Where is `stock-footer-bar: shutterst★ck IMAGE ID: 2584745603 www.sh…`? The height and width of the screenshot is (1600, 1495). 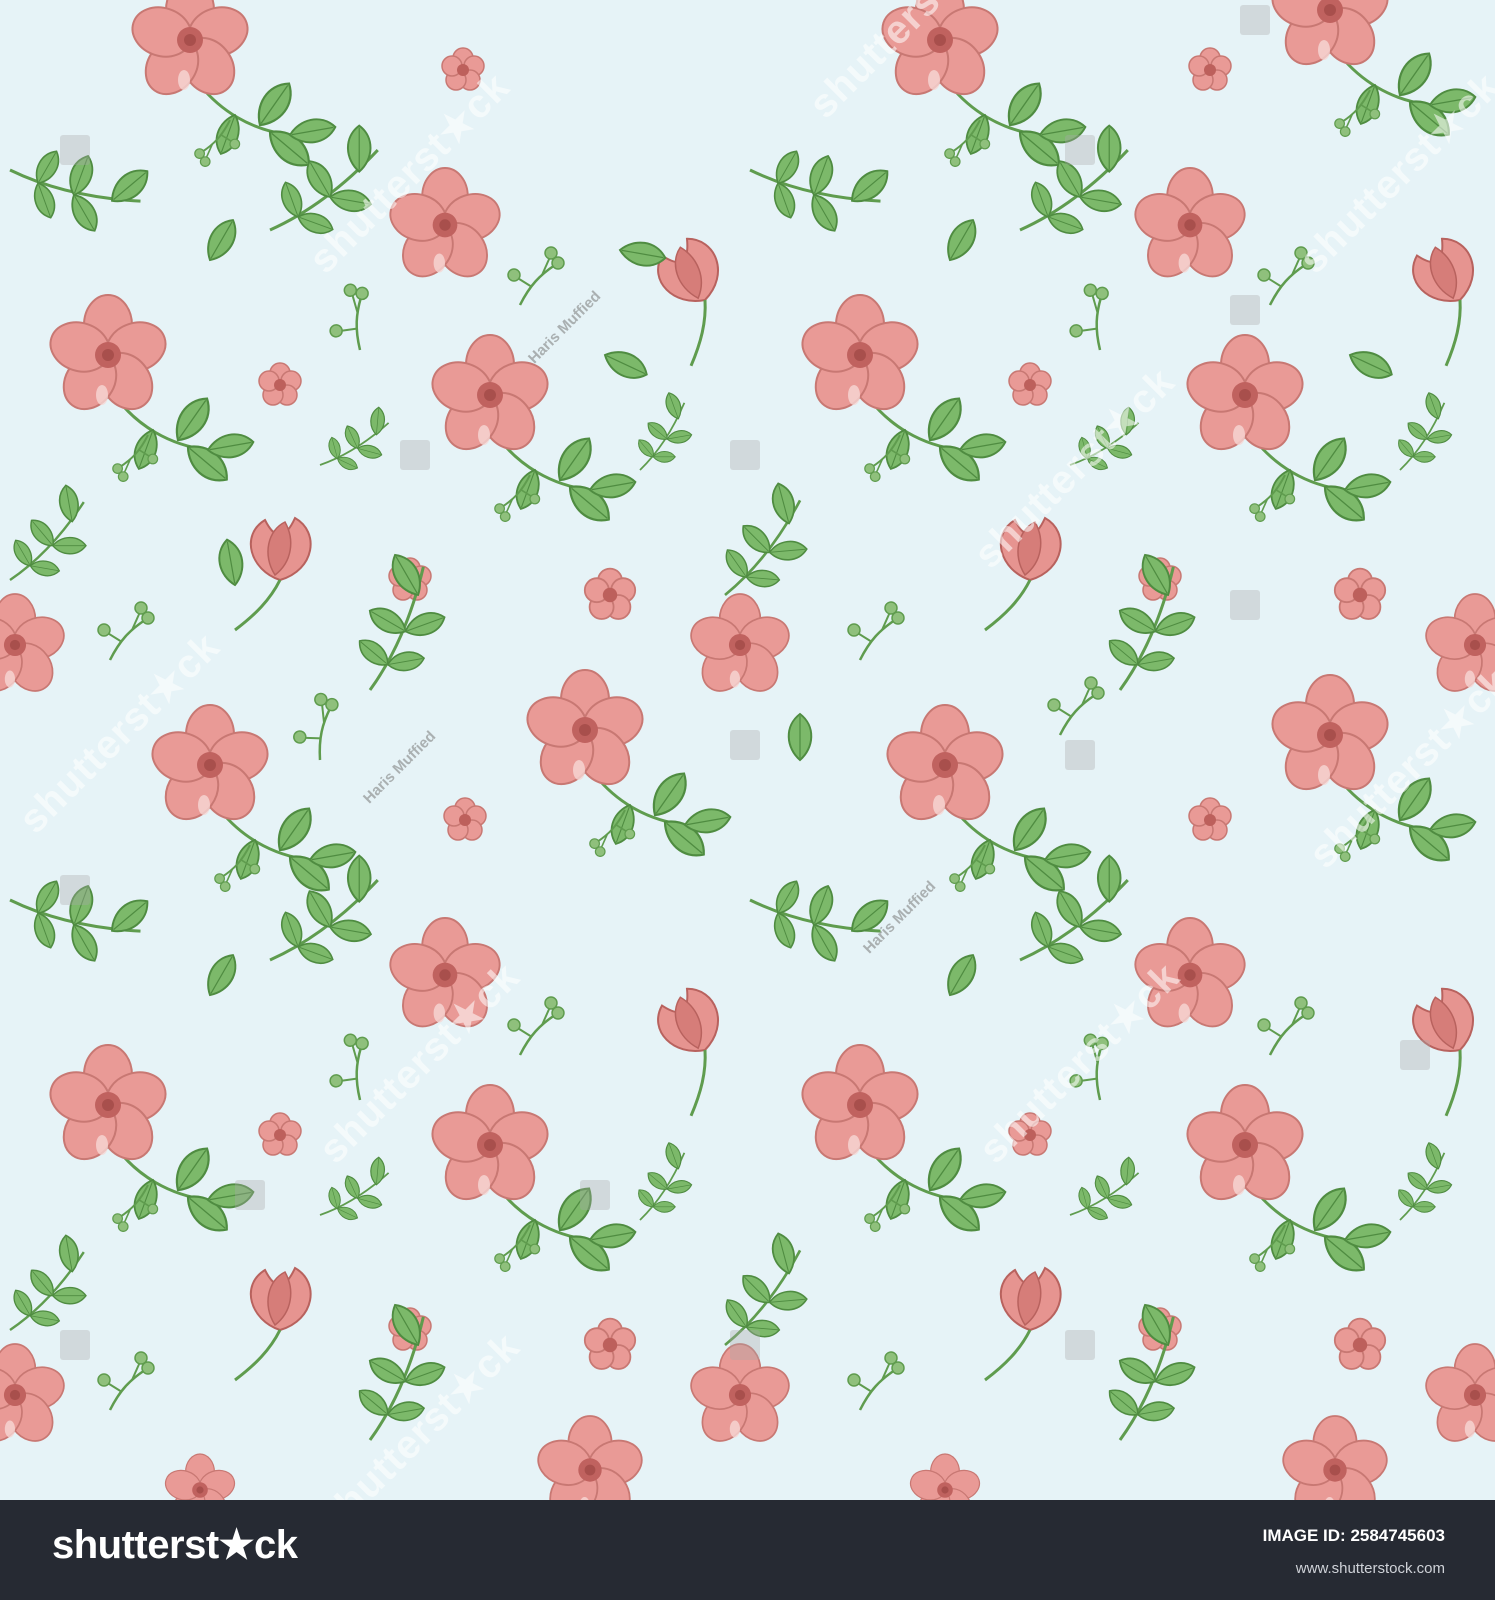
stock-footer-bar: shutterst★ck IMAGE ID: 2584745603 www.sh… is located at coordinates (747, 1550).